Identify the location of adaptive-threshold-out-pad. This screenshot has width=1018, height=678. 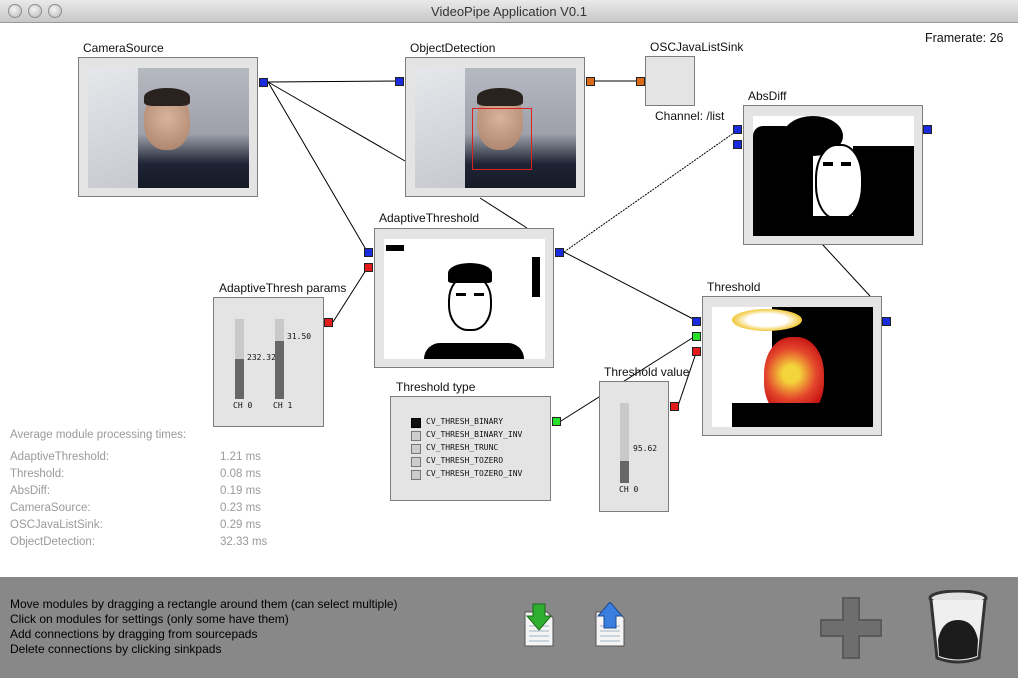
(559, 252).